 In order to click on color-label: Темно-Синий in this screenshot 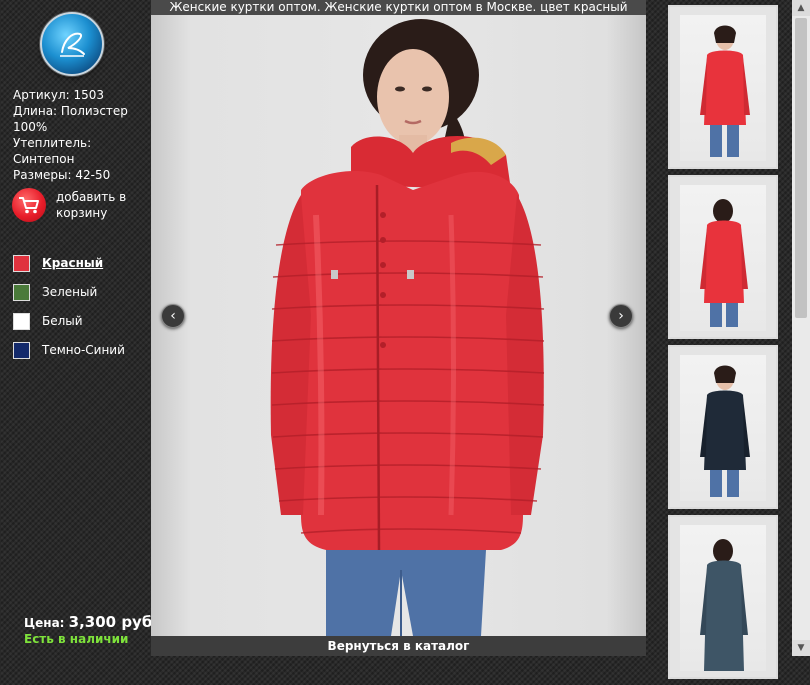, I will do `click(83, 350)`.